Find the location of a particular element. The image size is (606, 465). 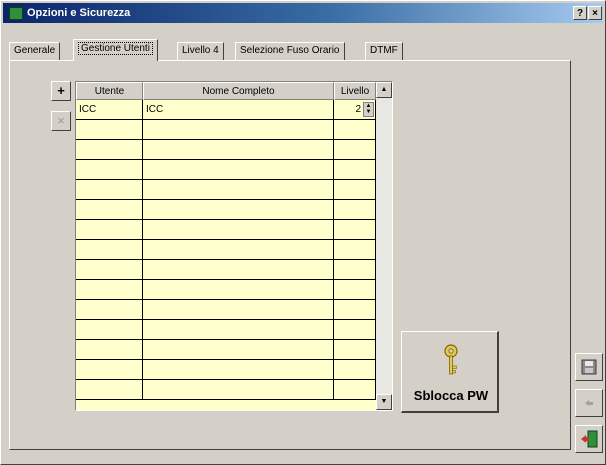

grid-header: Utente Nome Completo Livello is located at coordinates (226, 91).